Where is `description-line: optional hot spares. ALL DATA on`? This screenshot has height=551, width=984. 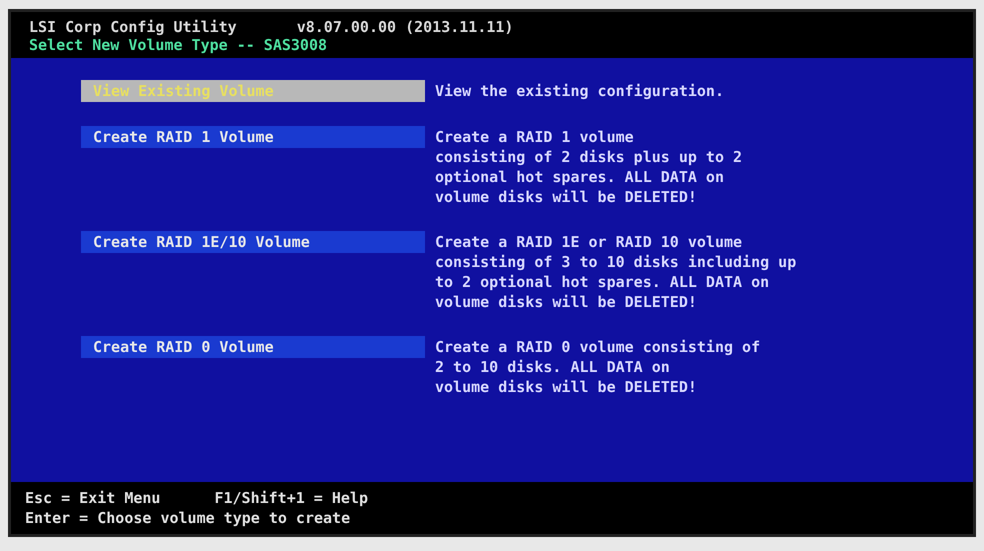 description-line: optional hot spares. ALL DATA on is located at coordinates (580, 177).